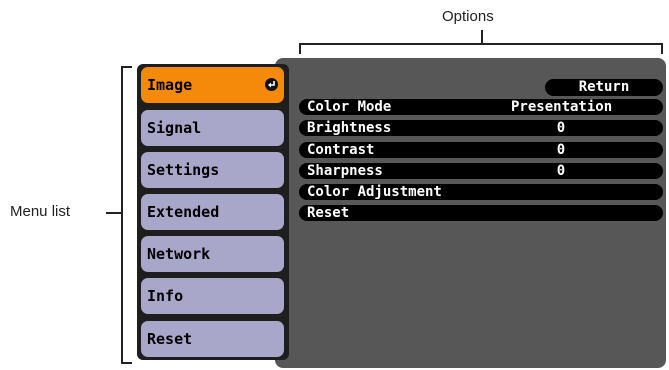 The width and height of the screenshot is (669, 370). What do you see at coordinates (170, 339) in the screenshot?
I see `menu-item-label: Reset` at bounding box center [170, 339].